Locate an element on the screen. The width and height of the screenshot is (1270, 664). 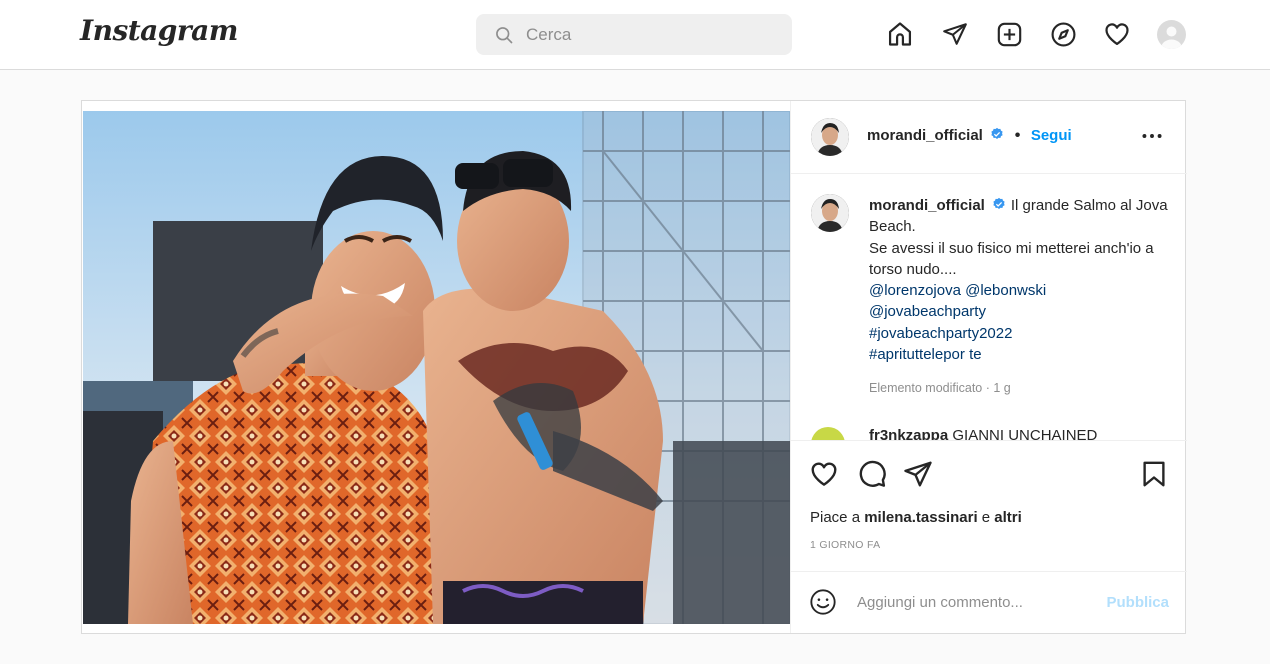
comment-icon is located at coordinates (872, 474).